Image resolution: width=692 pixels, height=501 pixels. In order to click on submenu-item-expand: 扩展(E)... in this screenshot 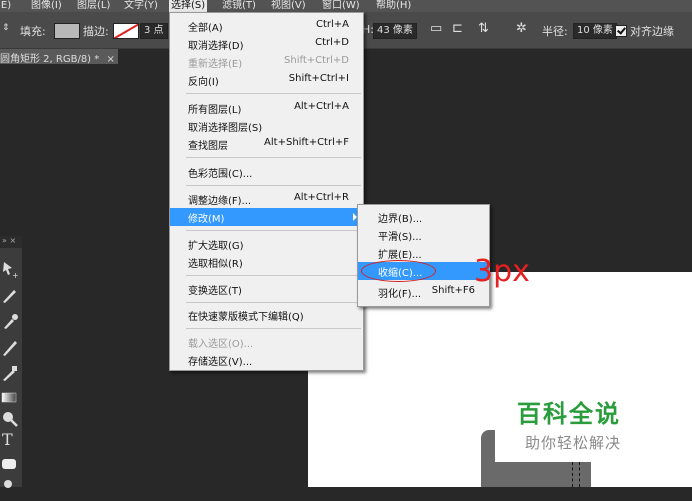, I will do `click(423, 253)`.